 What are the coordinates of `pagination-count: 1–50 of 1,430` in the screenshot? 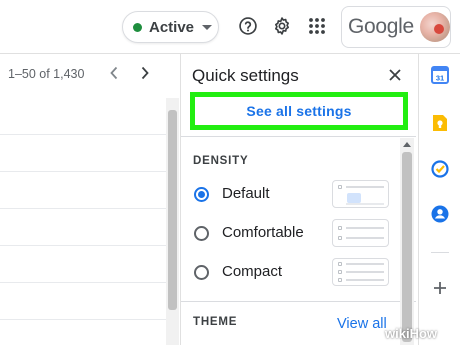 It's located at (46, 74).